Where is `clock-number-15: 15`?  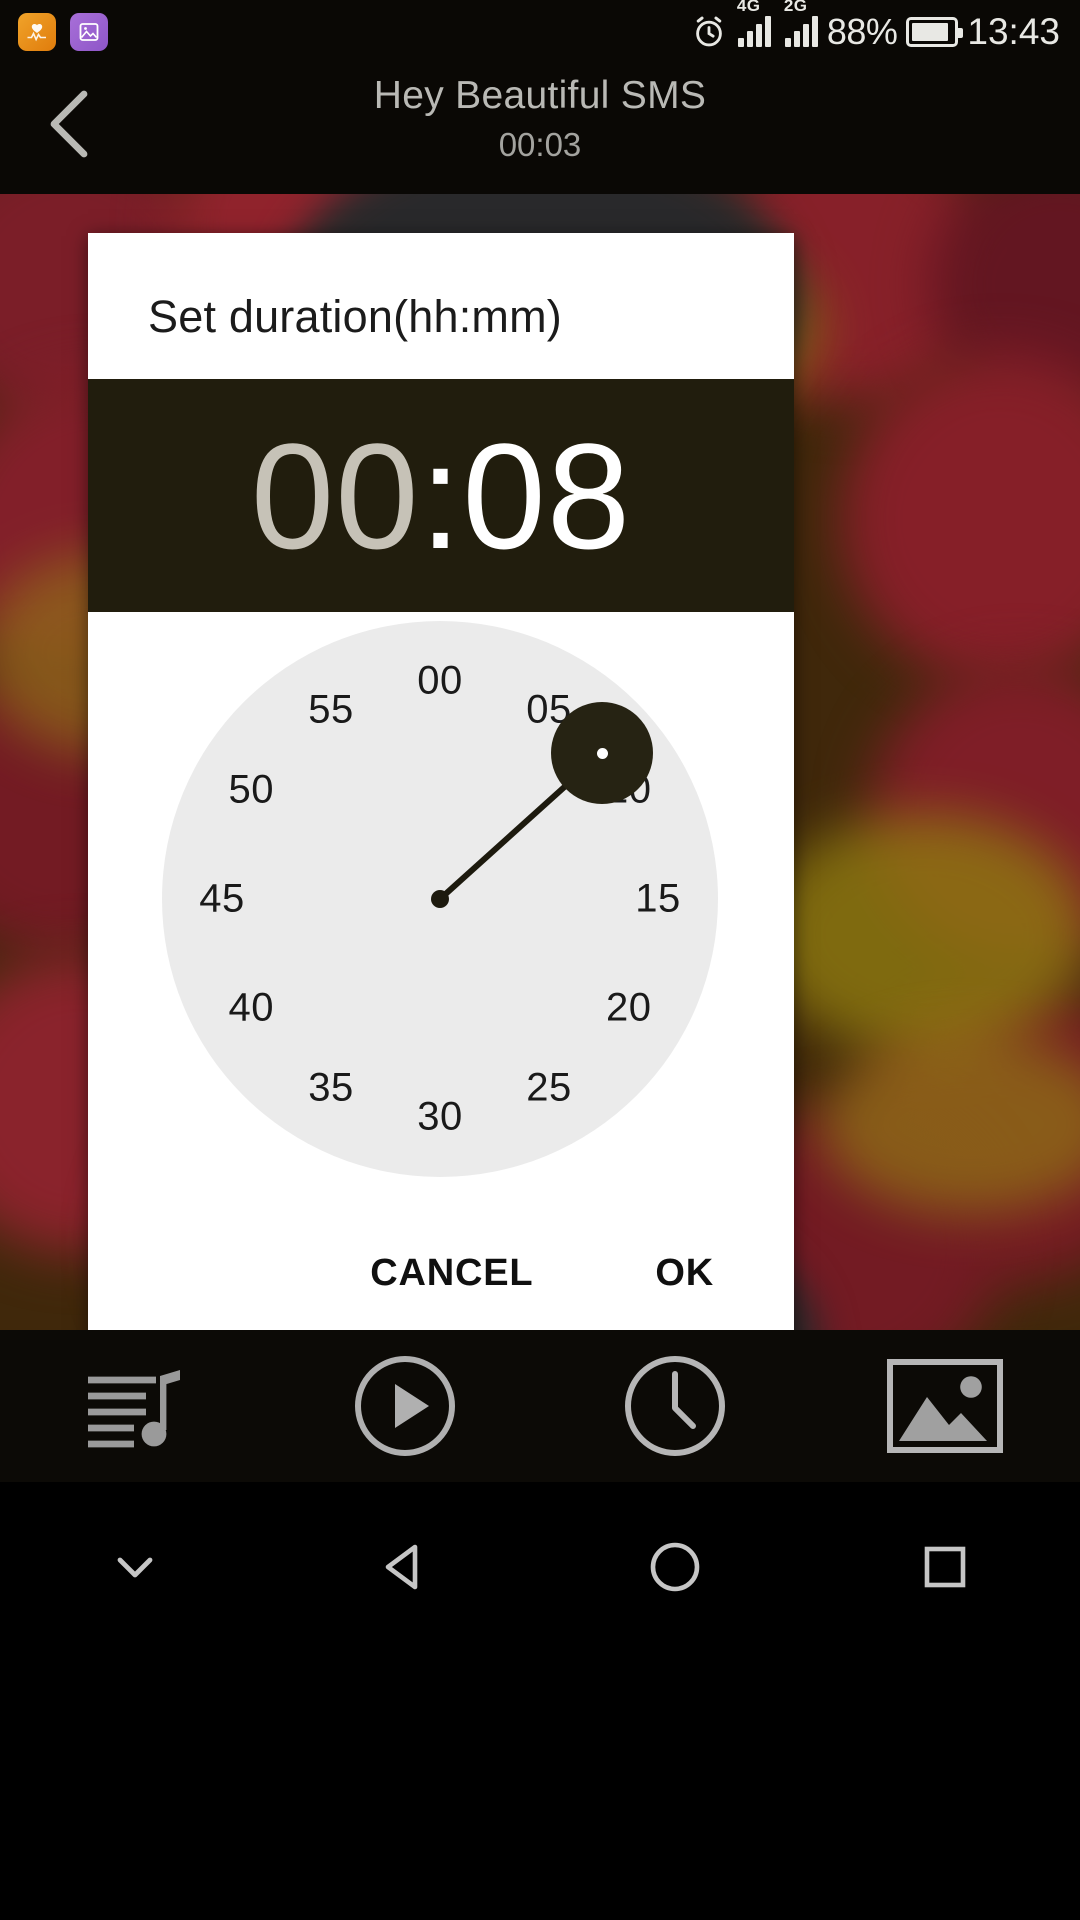 clock-number-15: 15 is located at coordinates (658, 899).